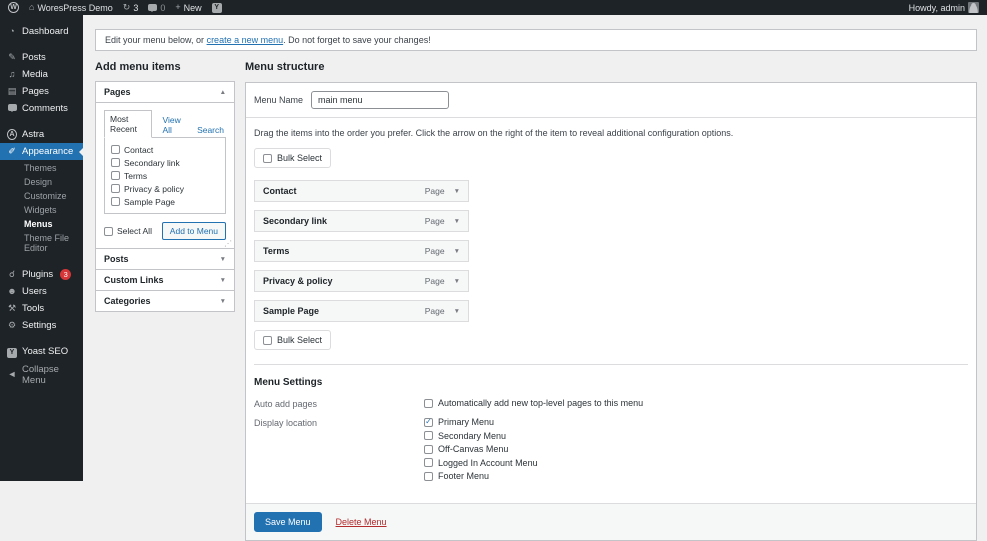  I want to click on menu-item-secondary-link: Secondary link Page ▼, so click(361, 221).